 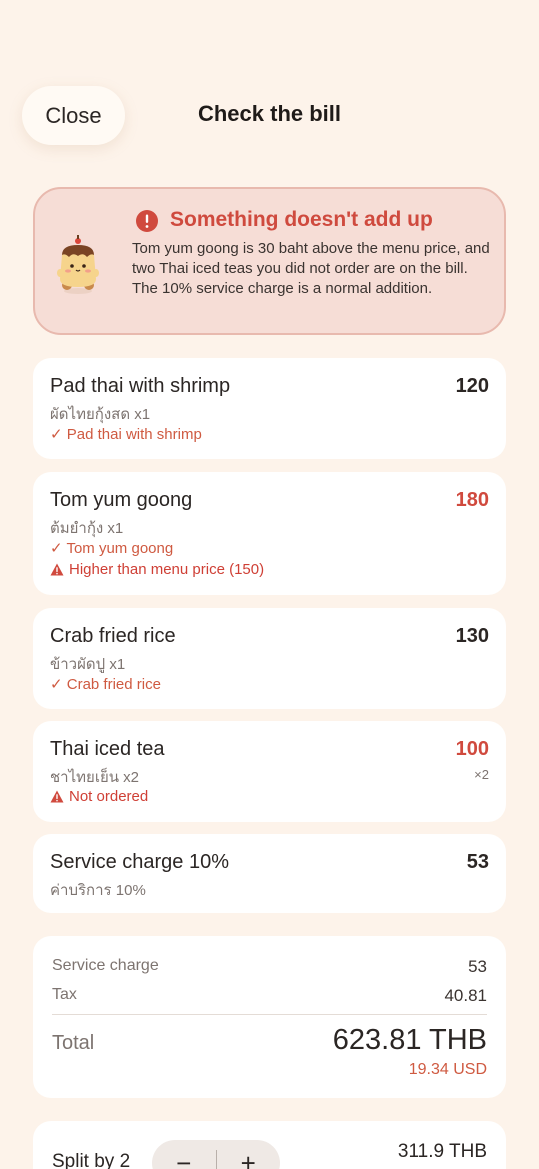 I want to click on total-usd: 19.34 USD, so click(x=447, y=1069).